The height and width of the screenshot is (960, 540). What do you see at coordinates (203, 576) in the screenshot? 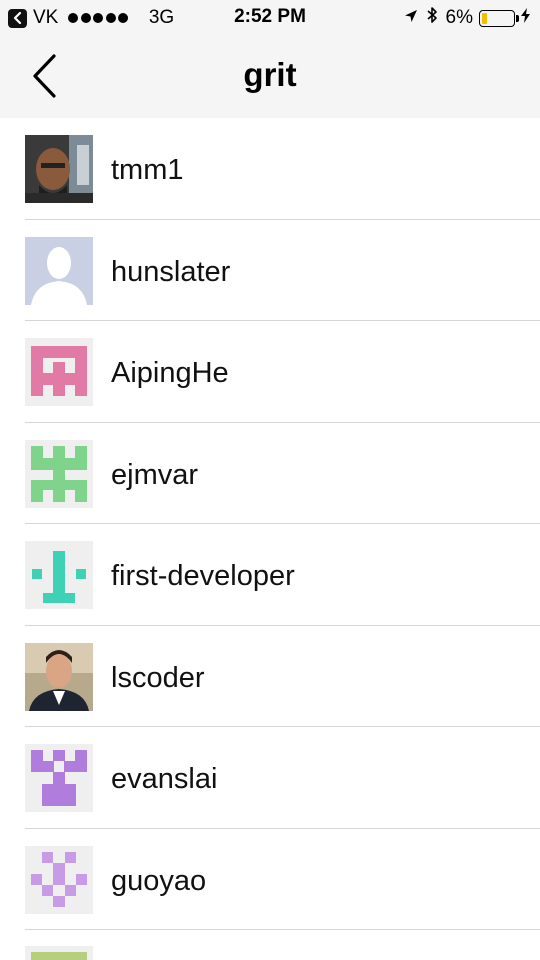
I see `username: first-developer` at bounding box center [203, 576].